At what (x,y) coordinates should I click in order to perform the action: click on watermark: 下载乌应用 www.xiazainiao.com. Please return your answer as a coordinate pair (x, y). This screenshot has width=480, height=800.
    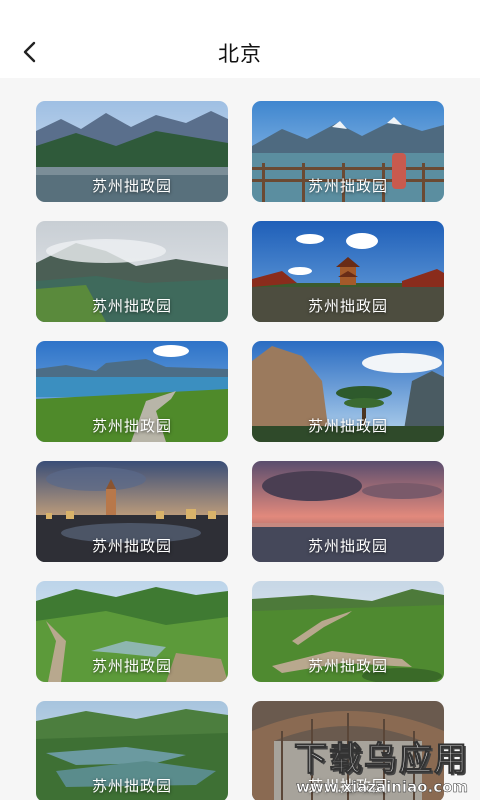
    Looking at the image, I should click on (383, 765).